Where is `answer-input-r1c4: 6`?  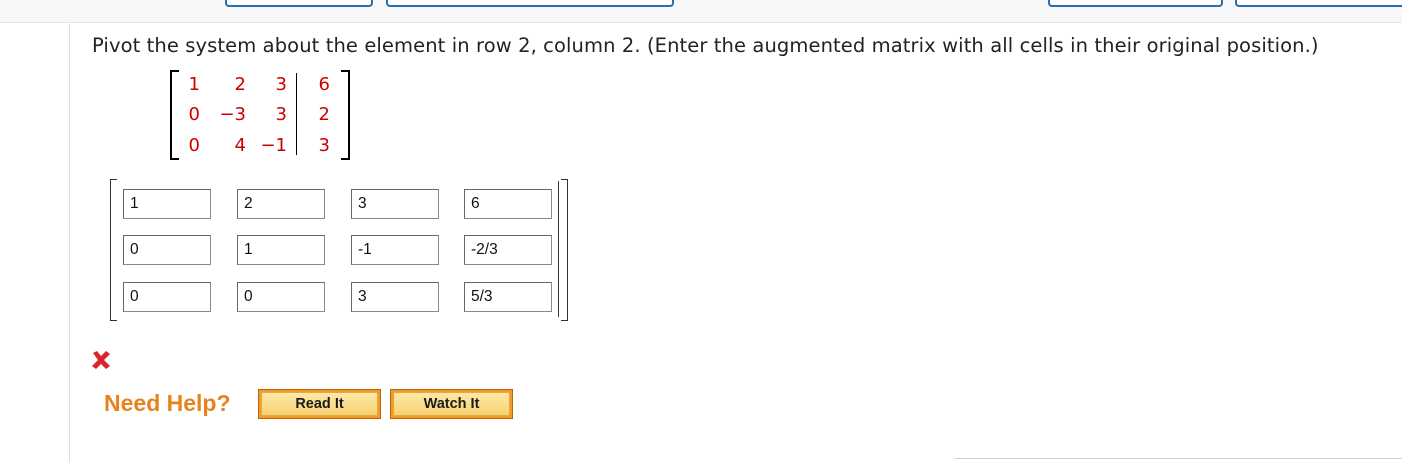
answer-input-r1c4: 6 is located at coordinates (508, 204).